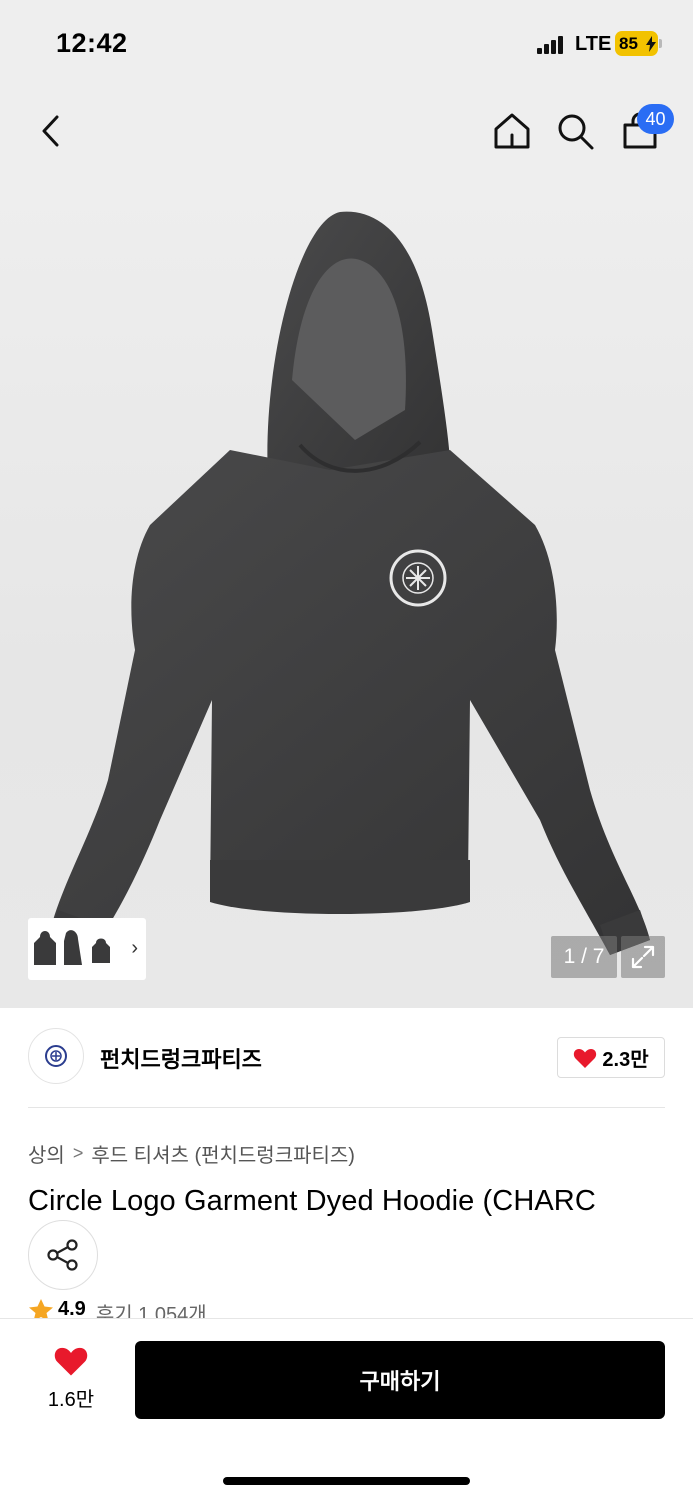 This screenshot has width=693, height=1500. What do you see at coordinates (651, 44) in the screenshot?
I see `charging-bolt-icon` at bounding box center [651, 44].